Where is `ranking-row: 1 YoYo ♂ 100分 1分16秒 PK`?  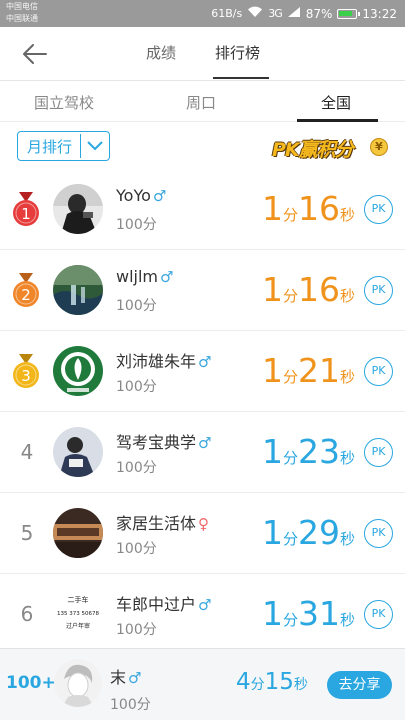
ranking-row: 1 YoYo ♂ 100分 1分16秒 PK is located at coordinates (202, 209).